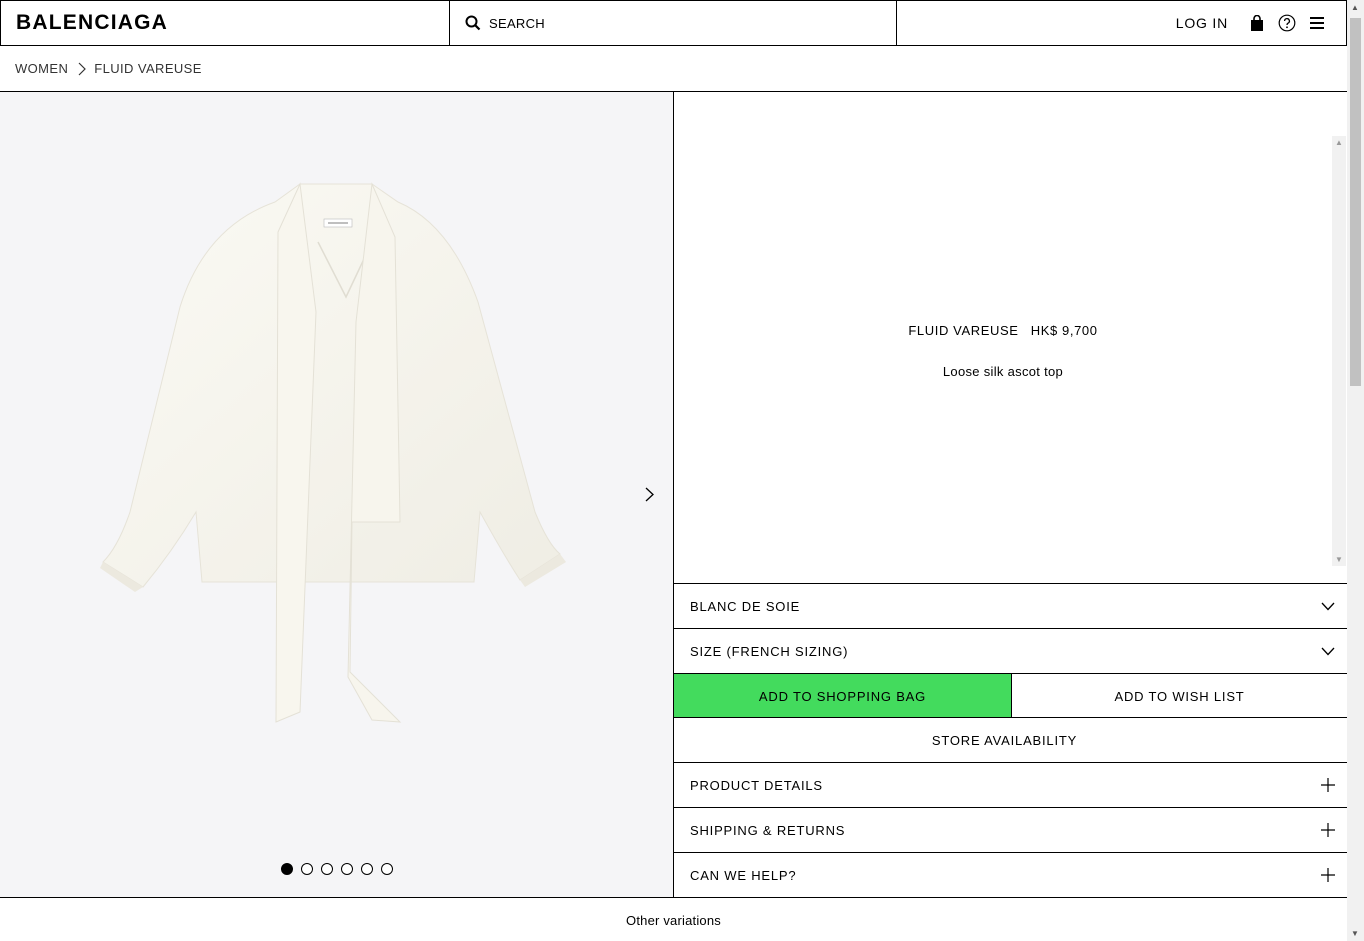  Describe the element at coordinates (743, 875) in the screenshot. I see `accordion-label: CAN WE HELP?` at that location.